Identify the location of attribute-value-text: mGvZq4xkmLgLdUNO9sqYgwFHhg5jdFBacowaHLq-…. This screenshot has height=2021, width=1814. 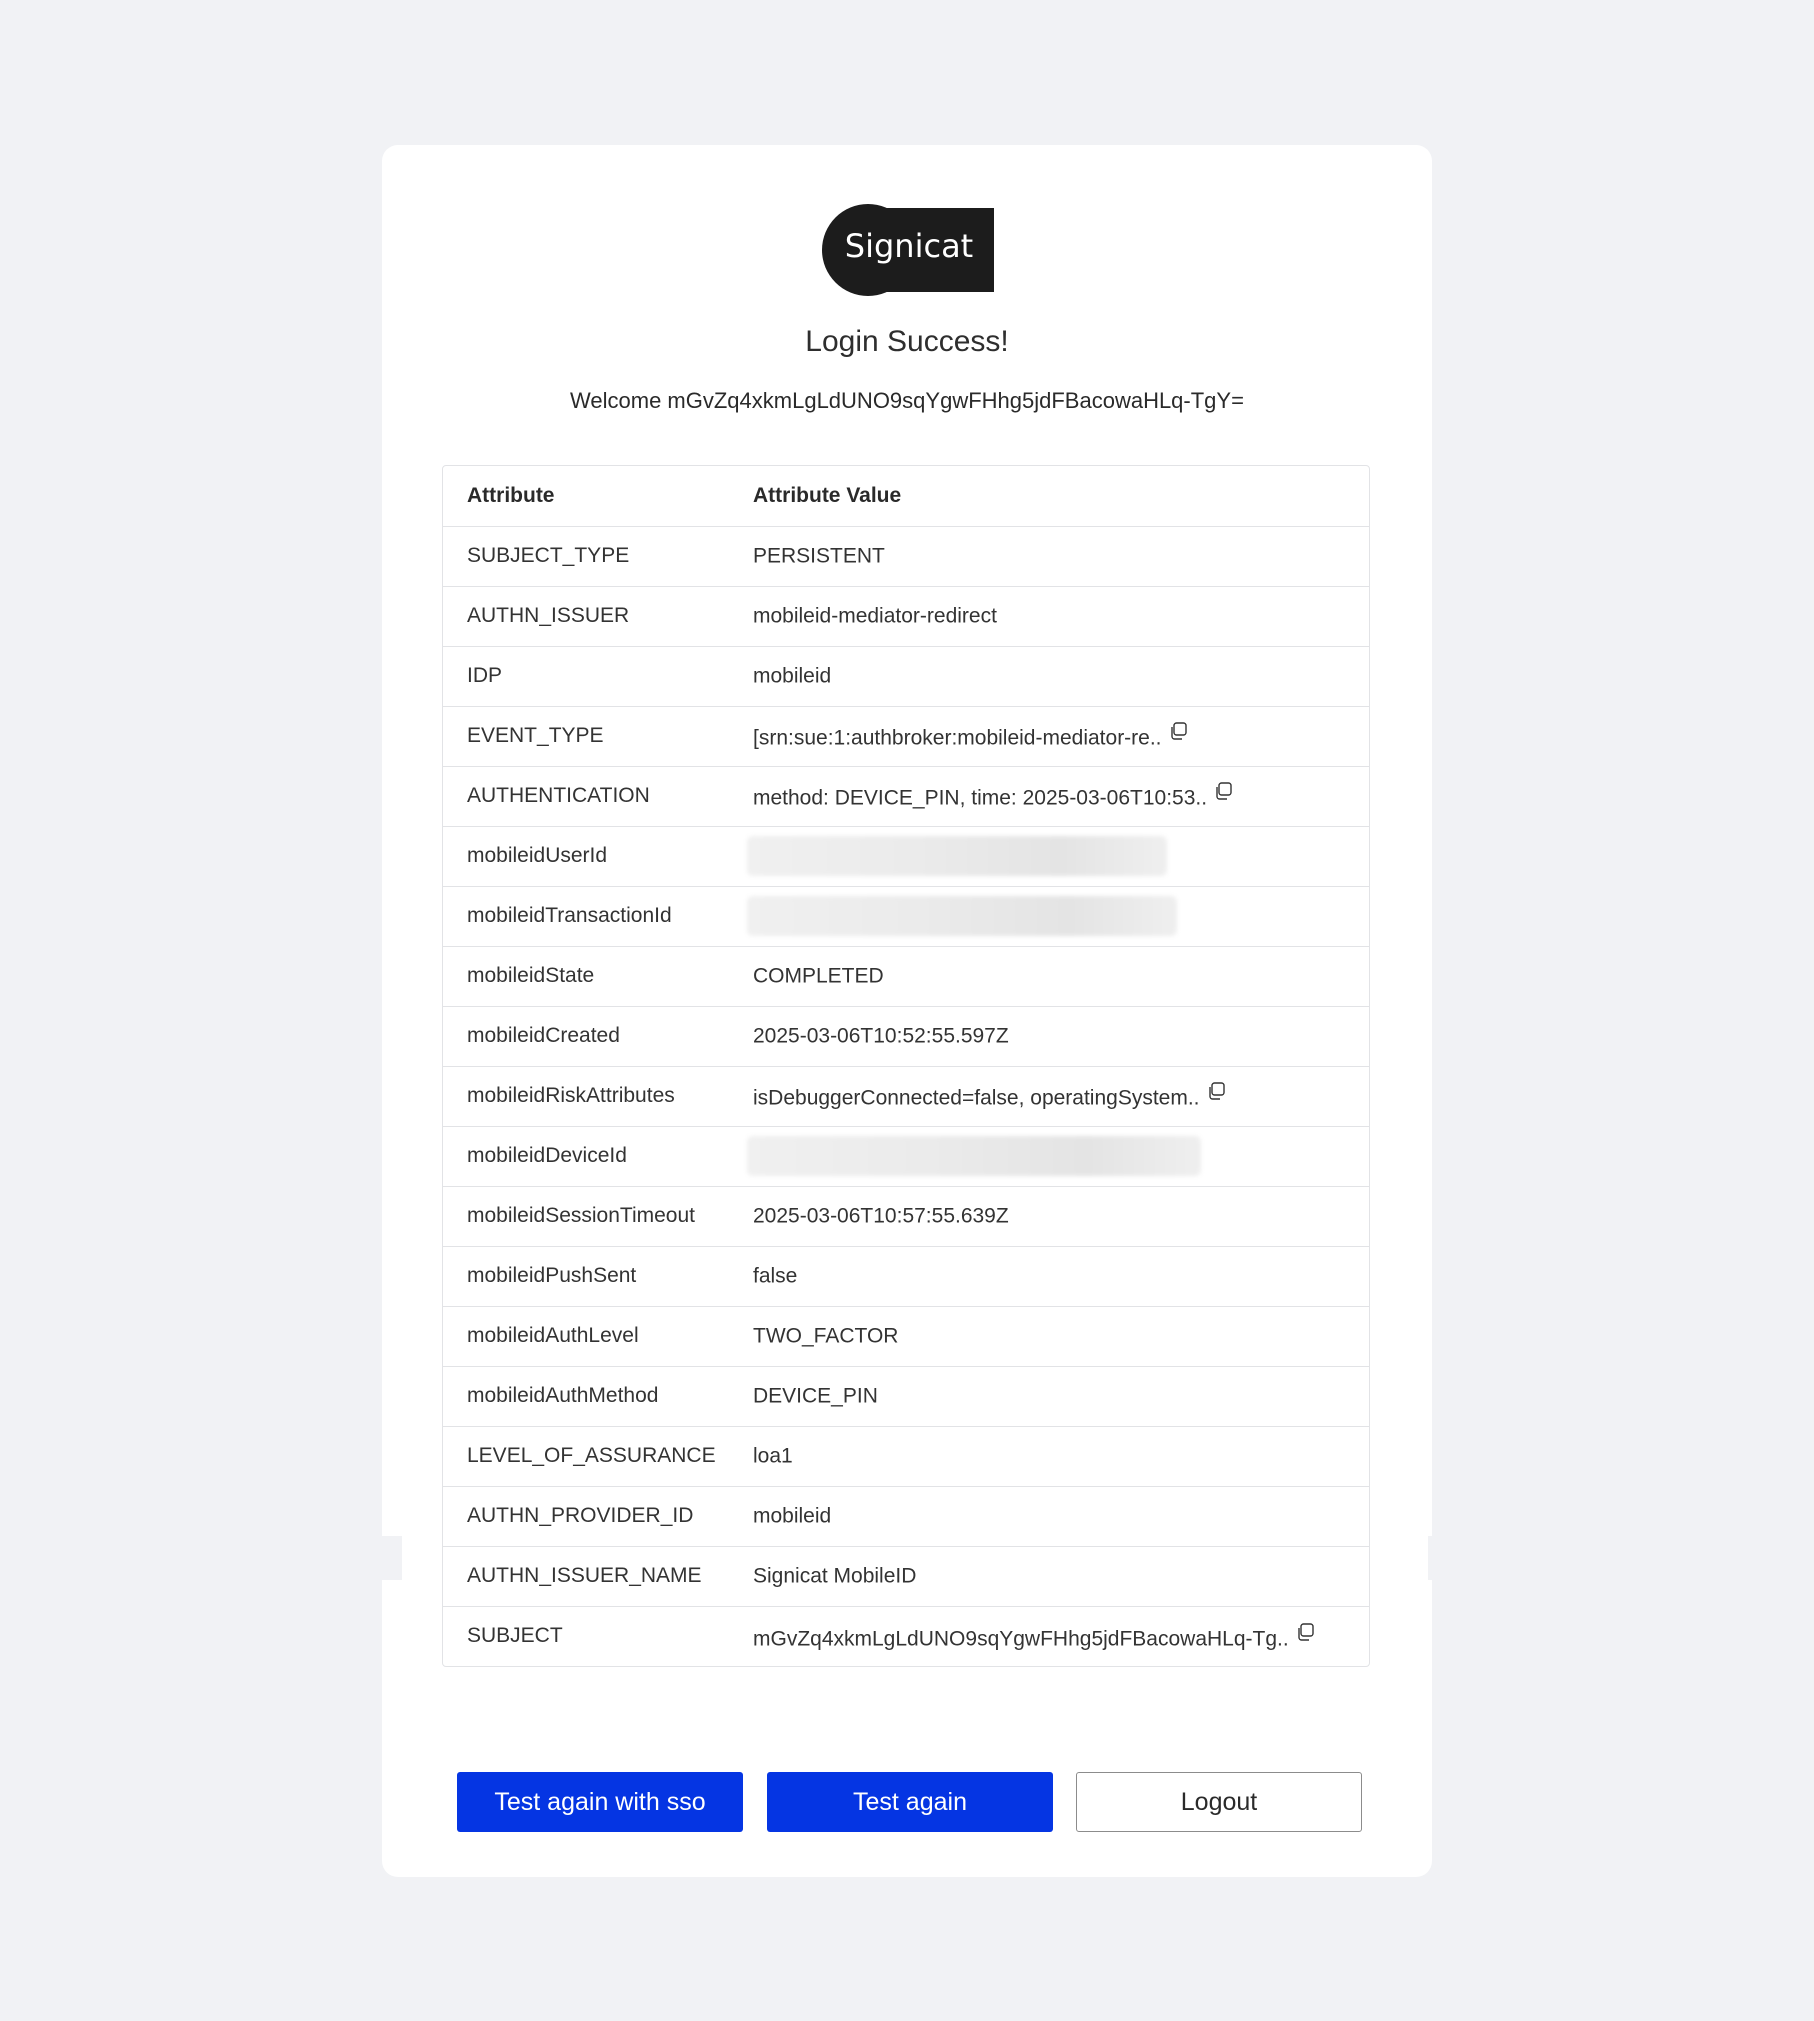
(1021, 1638).